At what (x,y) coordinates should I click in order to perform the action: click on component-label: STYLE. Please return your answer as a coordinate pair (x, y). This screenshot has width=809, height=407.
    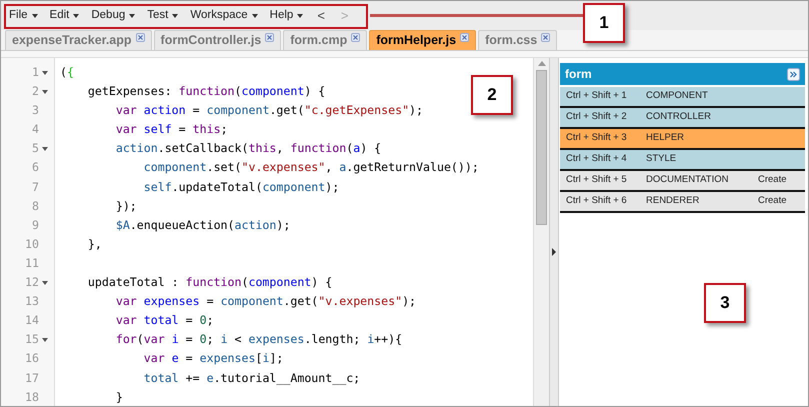
    Looking at the image, I should click on (662, 159).